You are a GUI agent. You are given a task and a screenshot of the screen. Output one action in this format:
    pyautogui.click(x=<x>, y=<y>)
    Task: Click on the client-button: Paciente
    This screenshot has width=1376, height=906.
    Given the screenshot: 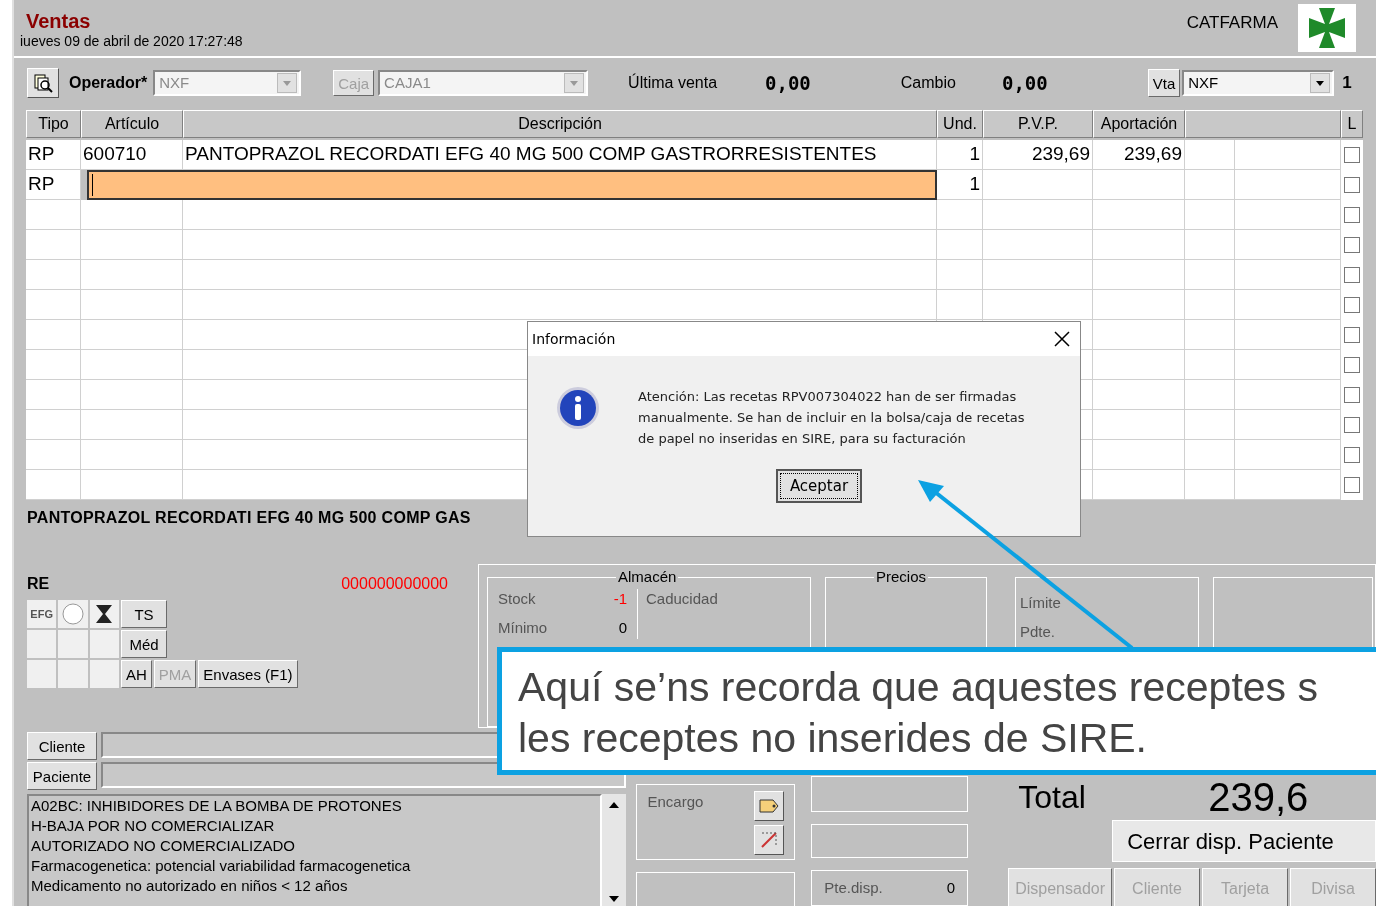 What is the action you would take?
    pyautogui.click(x=62, y=776)
    